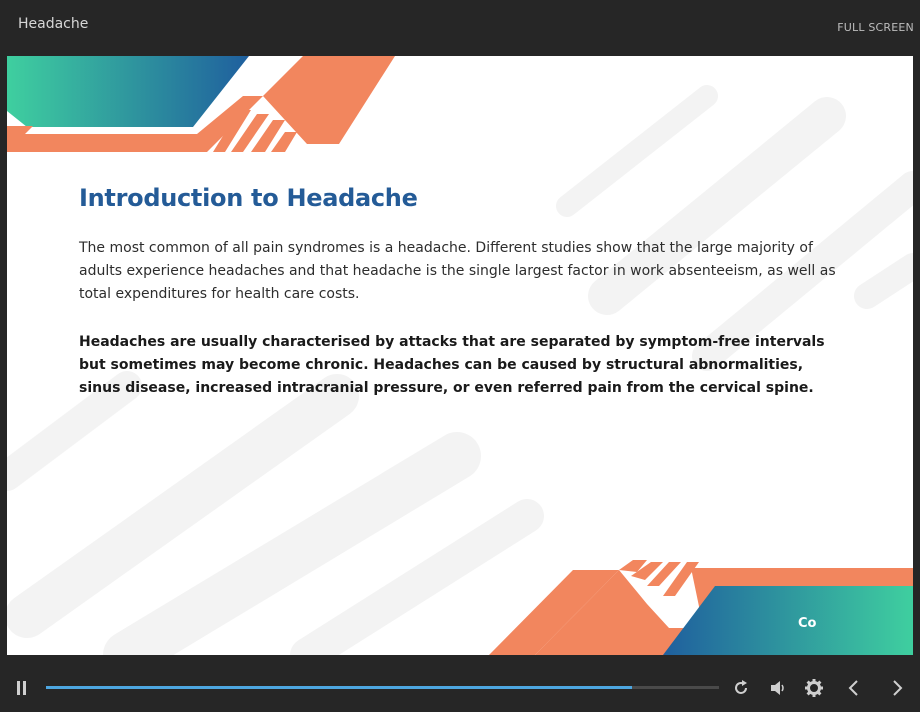 The width and height of the screenshot is (920, 712). I want to click on replay-icon, so click(741, 688).